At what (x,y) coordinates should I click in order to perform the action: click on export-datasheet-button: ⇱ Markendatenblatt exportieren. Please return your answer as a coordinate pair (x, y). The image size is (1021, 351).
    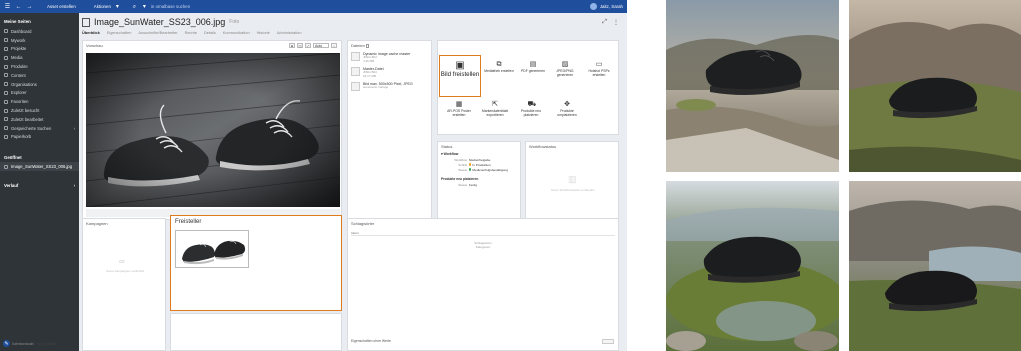
    Looking at the image, I should click on (495, 109).